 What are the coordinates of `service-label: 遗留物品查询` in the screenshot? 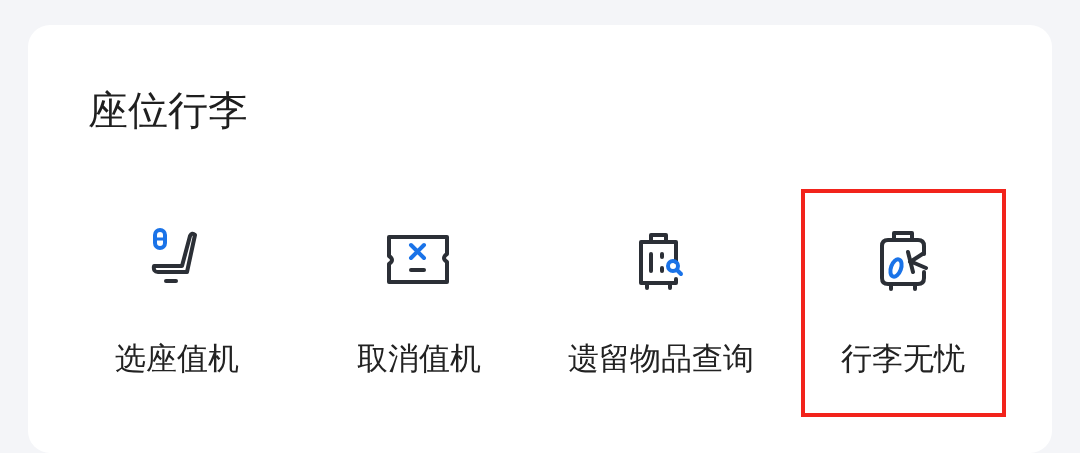 It's located at (661, 359).